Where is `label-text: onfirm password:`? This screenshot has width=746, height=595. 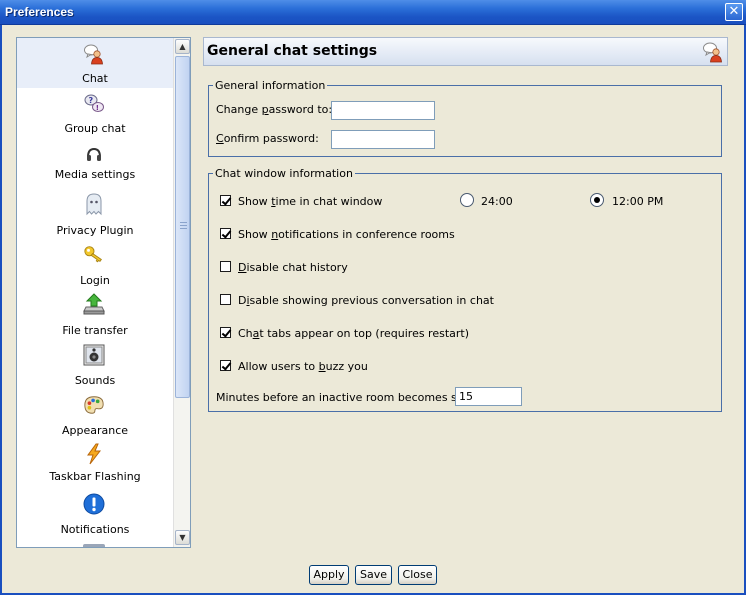 label-text: onfirm password: is located at coordinates (271, 138).